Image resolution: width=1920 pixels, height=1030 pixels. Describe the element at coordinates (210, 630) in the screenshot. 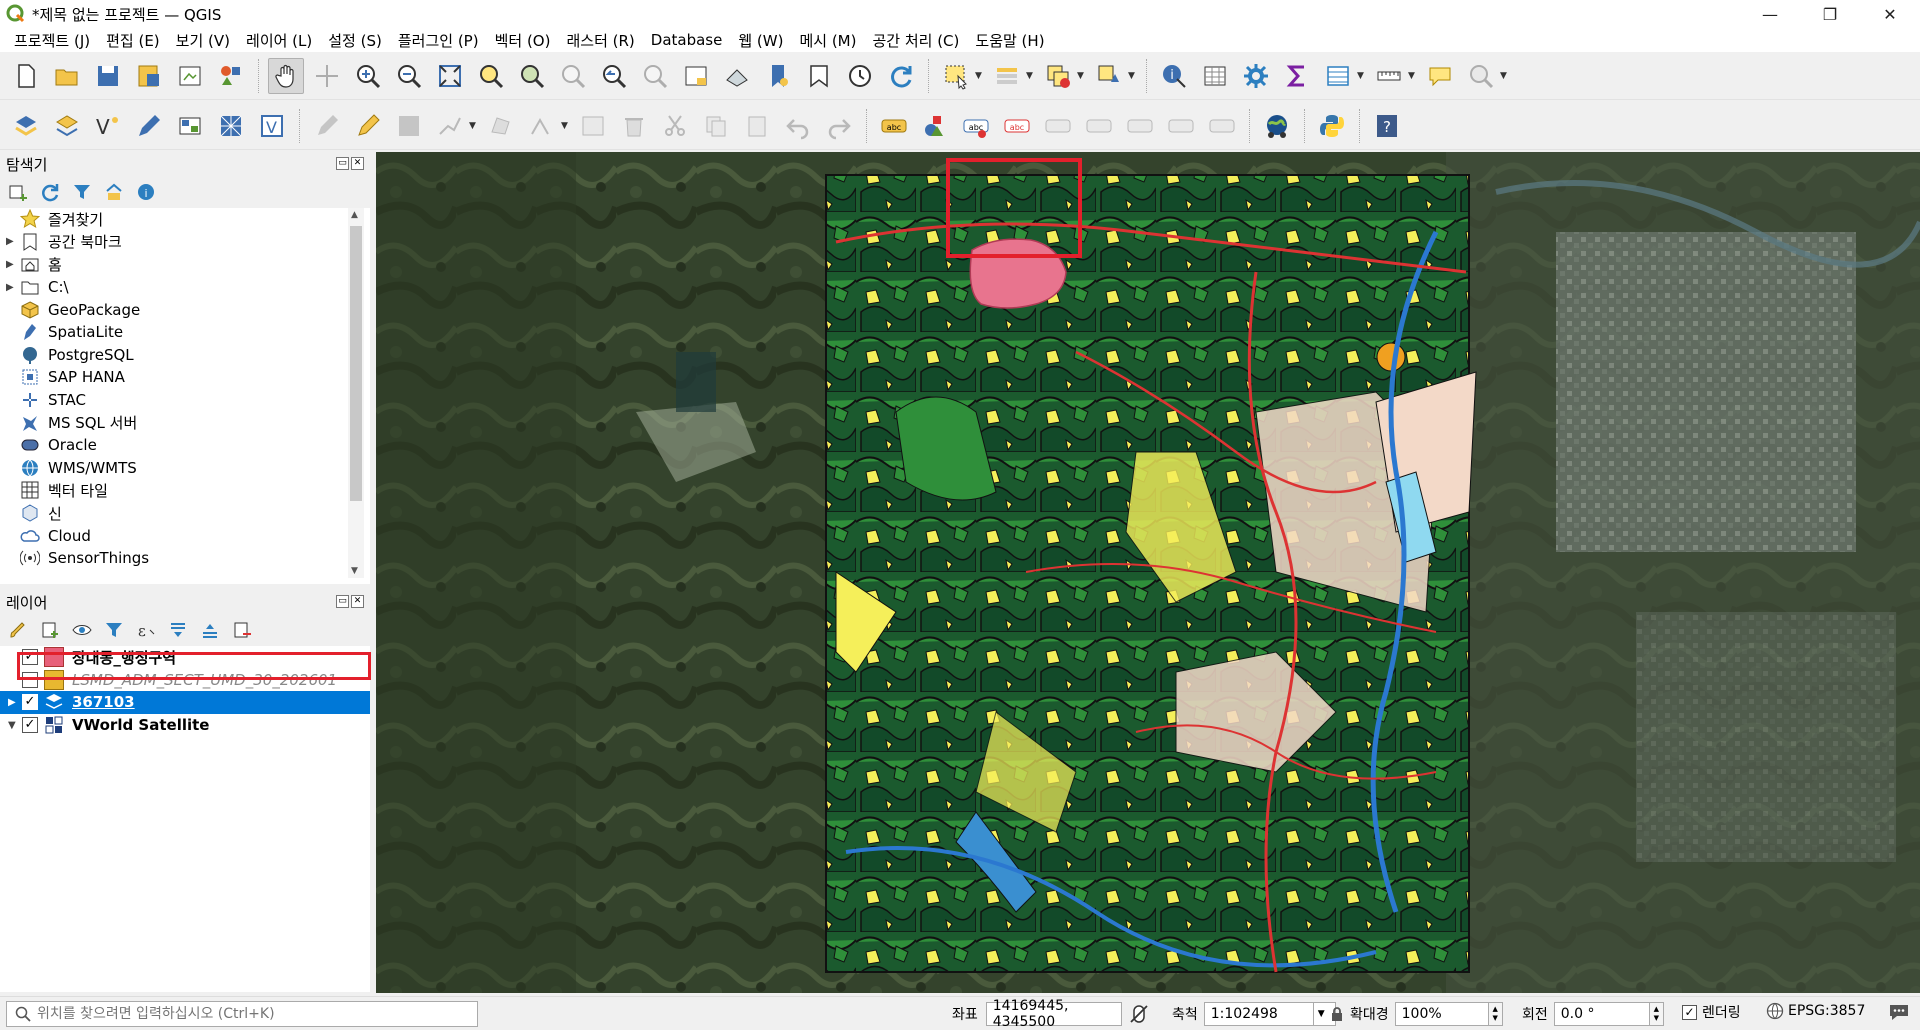

I see `collapse-all-layers-button` at that location.